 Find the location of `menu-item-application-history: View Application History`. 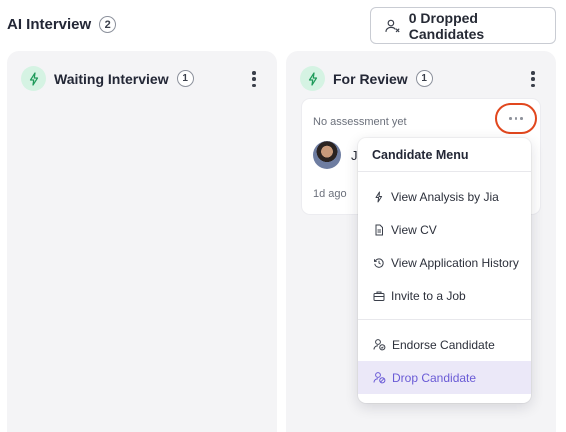

menu-item-application-history: View Application History is located at coordinates (444, 262).